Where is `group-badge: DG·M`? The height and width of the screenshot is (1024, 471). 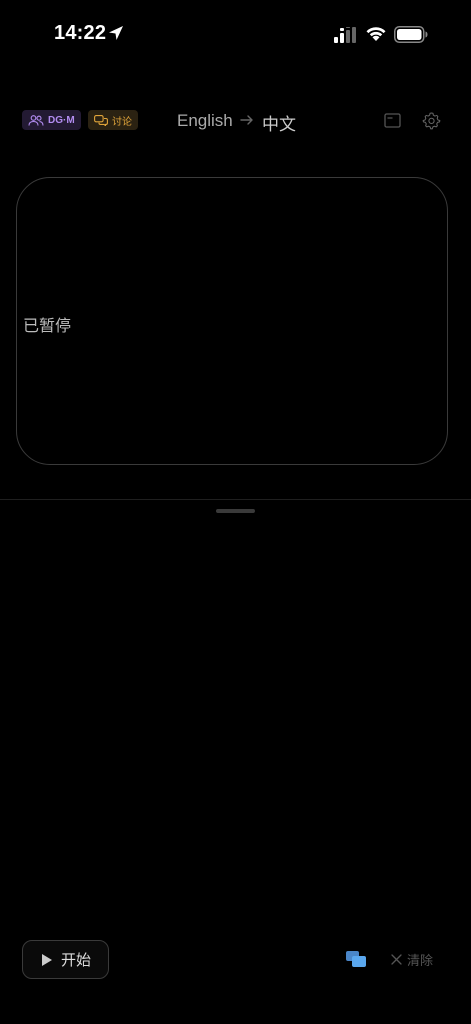
group-badge: DG·M is located at coordinates (51, 120).